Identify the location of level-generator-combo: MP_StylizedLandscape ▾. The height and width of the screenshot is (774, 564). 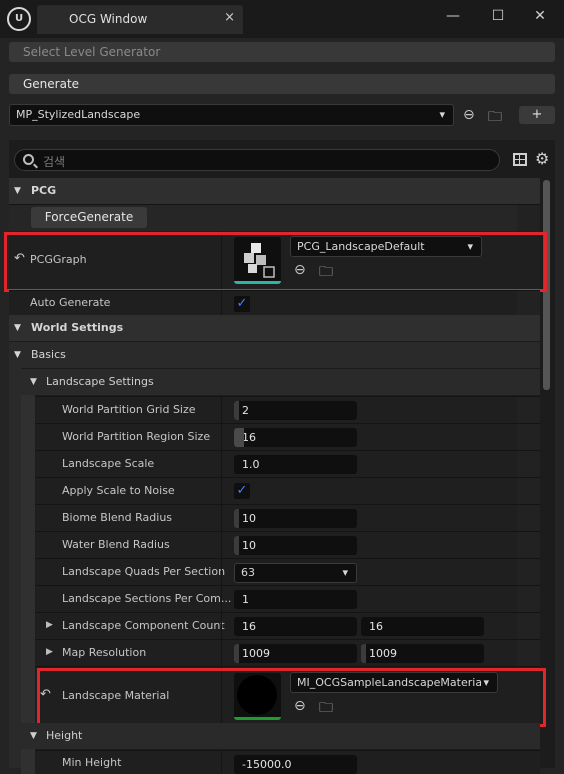
(231, 115).